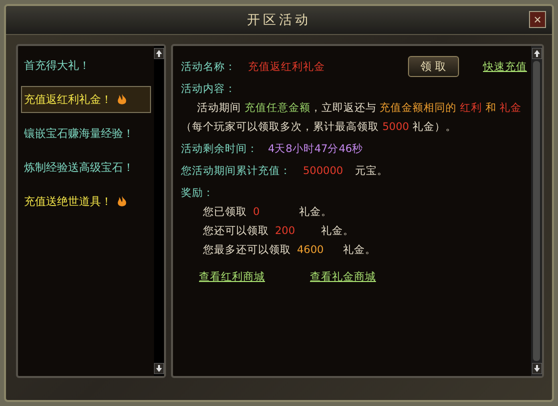 This screenshot has height=406, width=558. What do you see at coordinates (286, 67) in the screenshot?
I see `activity-name: 充值返红利礼金` at bounding box center [286, 67].